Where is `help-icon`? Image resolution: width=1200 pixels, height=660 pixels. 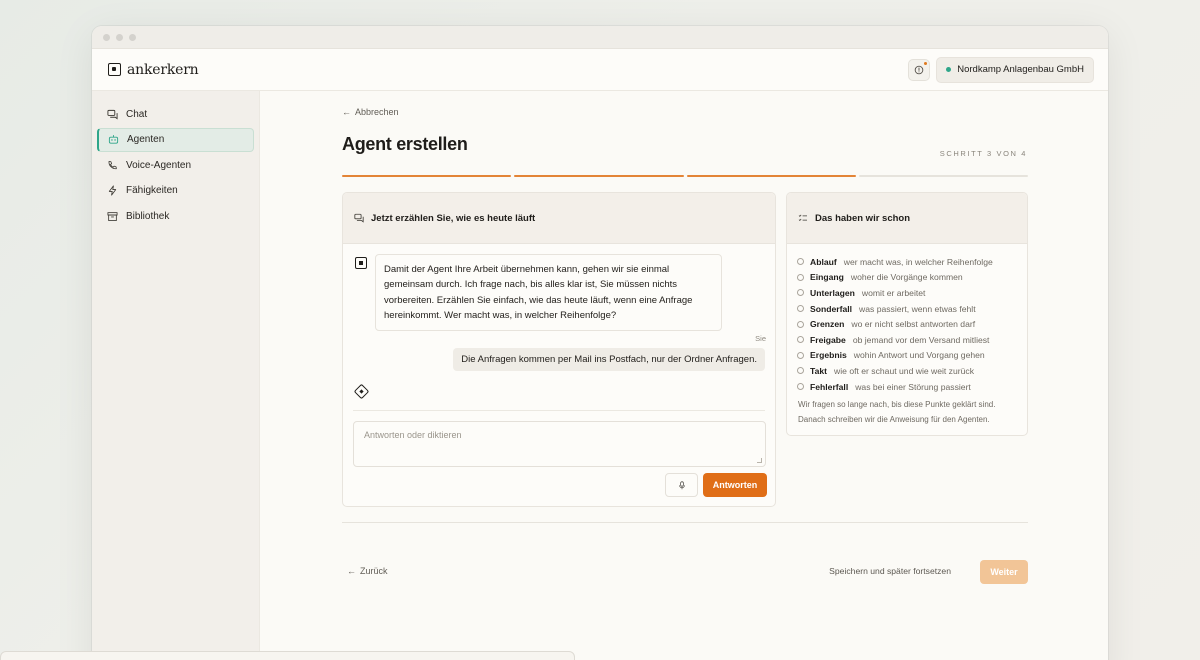 help-icon is located at coordinates (919, 69).